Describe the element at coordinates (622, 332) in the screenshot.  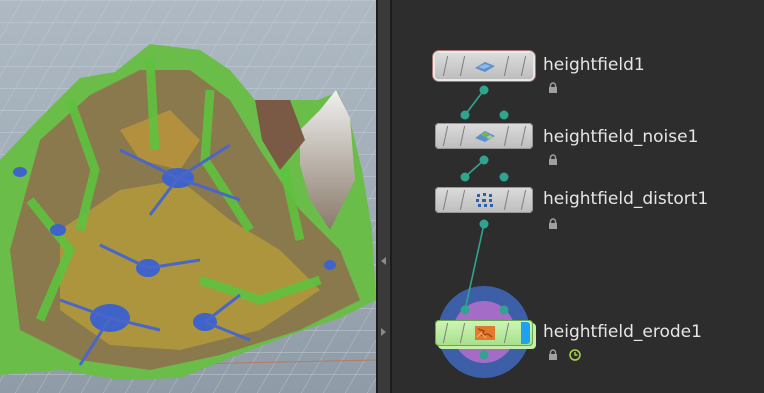
I see `node-label: heightfield_erode1` at that location.